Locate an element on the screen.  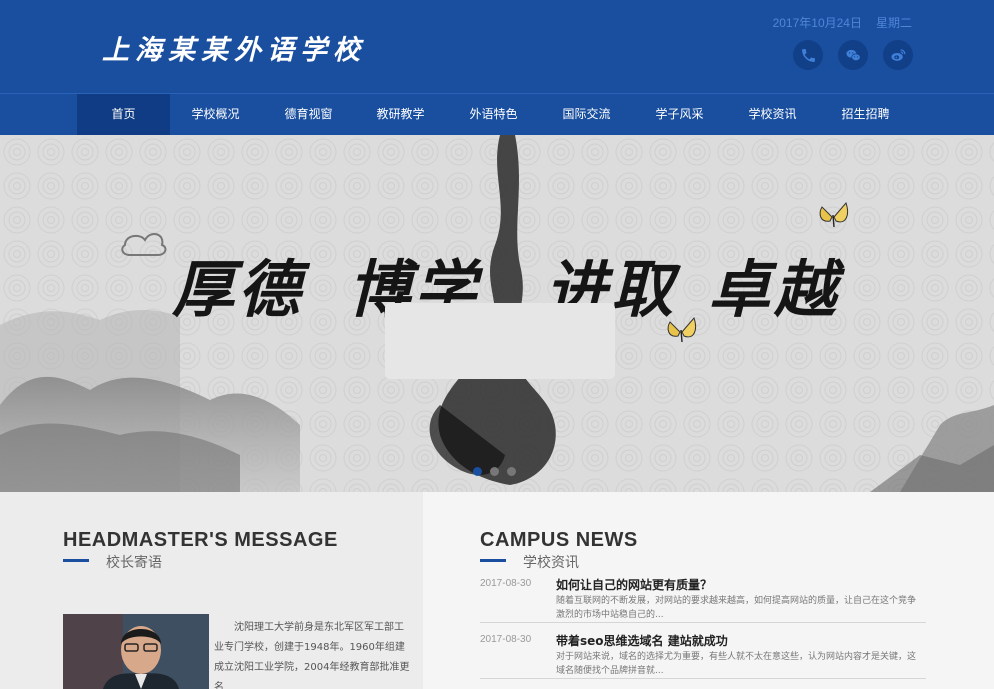
slogan-word: 卓越 is located at coordinates (774, 289).